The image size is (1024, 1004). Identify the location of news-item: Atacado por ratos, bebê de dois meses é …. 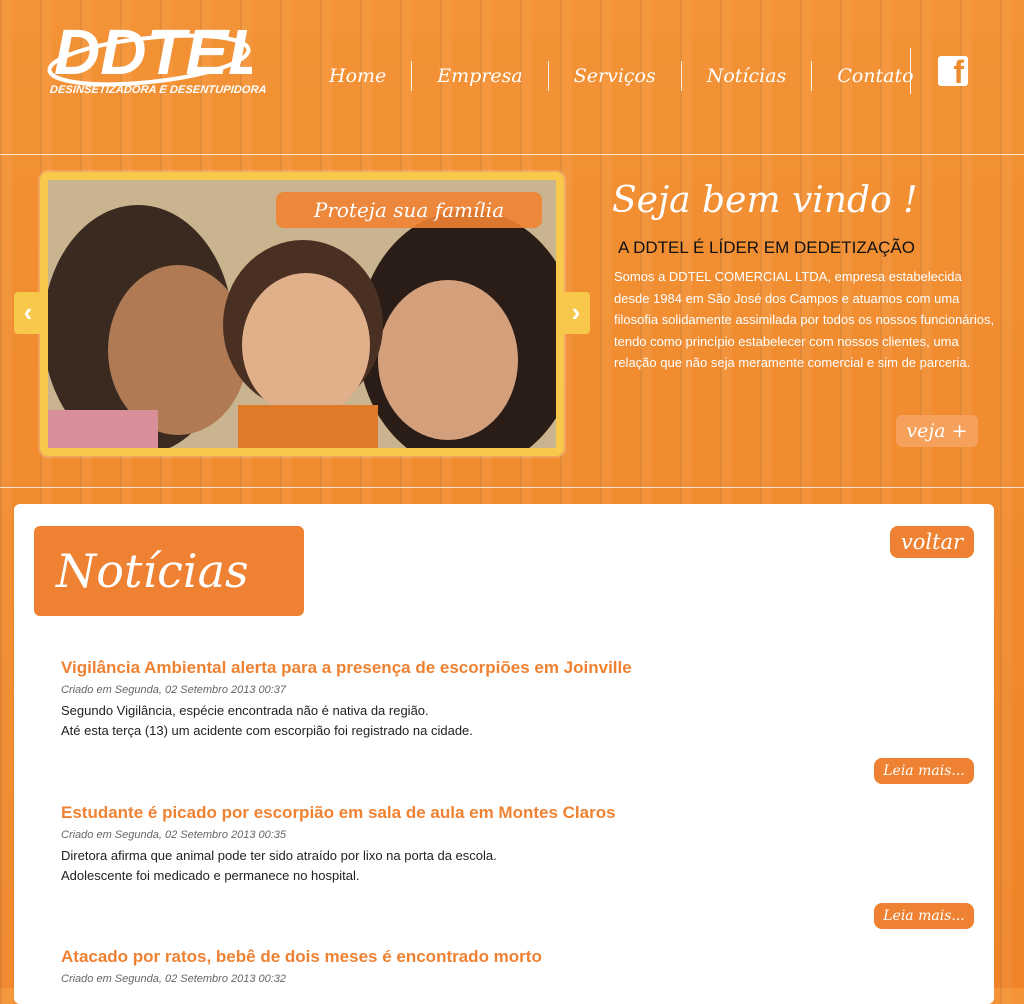
(516, 966).